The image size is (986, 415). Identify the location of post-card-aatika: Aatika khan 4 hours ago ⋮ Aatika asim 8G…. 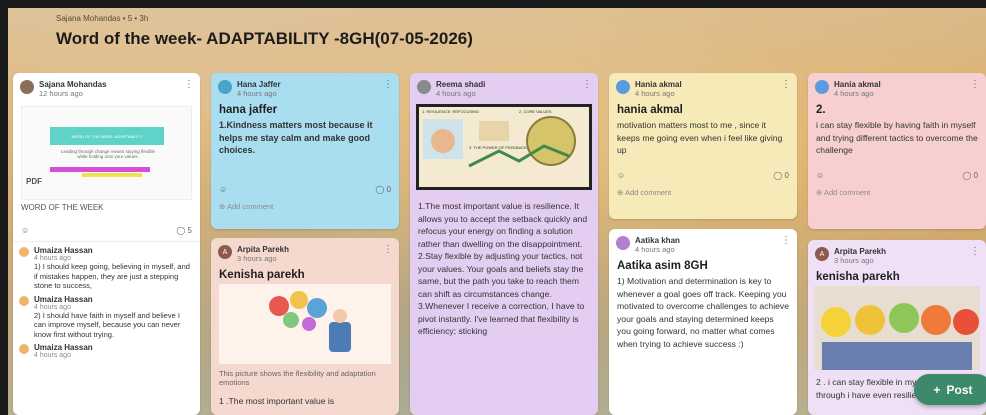
(703, 322).